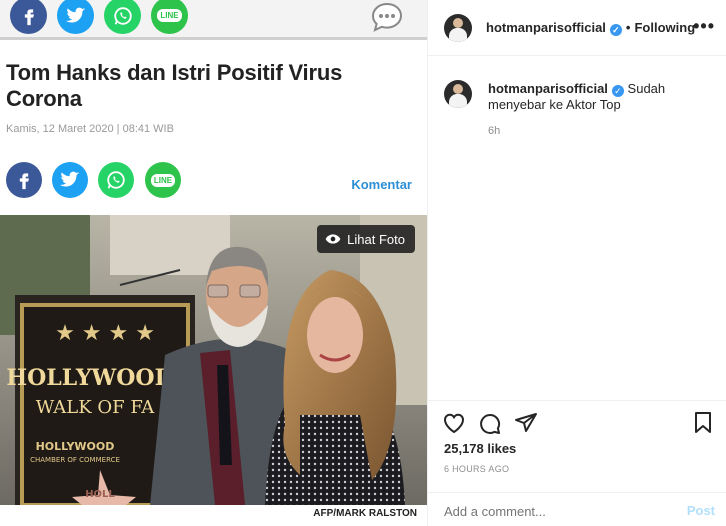 This screenshot has width=726, height=526. What do you see at coordinates (90, 129) in the screenshot?
I see `article-dateline: Kamis, 12 Maret 2020 | 08:41 WIB` at bounding box center [90, 129].